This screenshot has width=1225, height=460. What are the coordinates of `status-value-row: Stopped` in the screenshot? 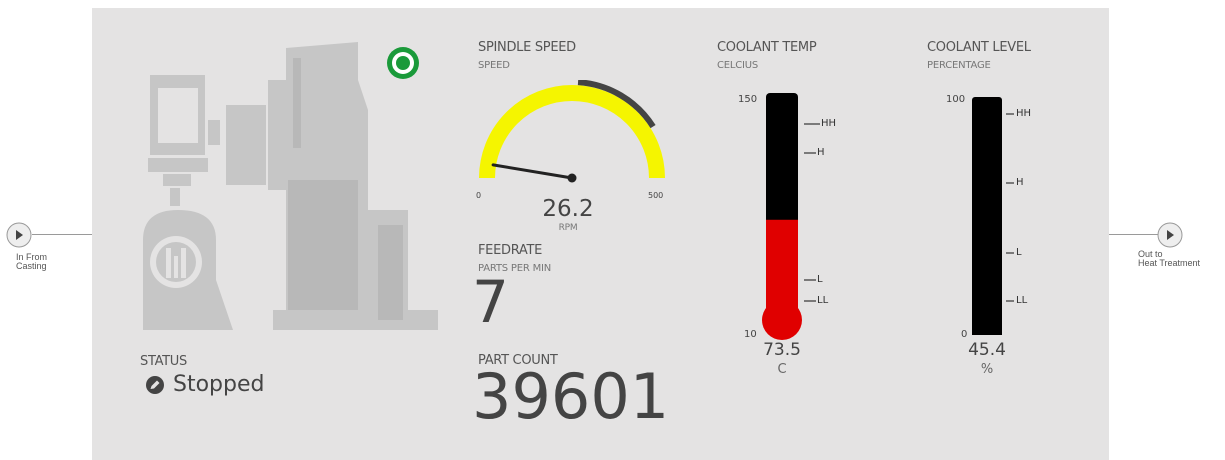 It's located at (204, 384).